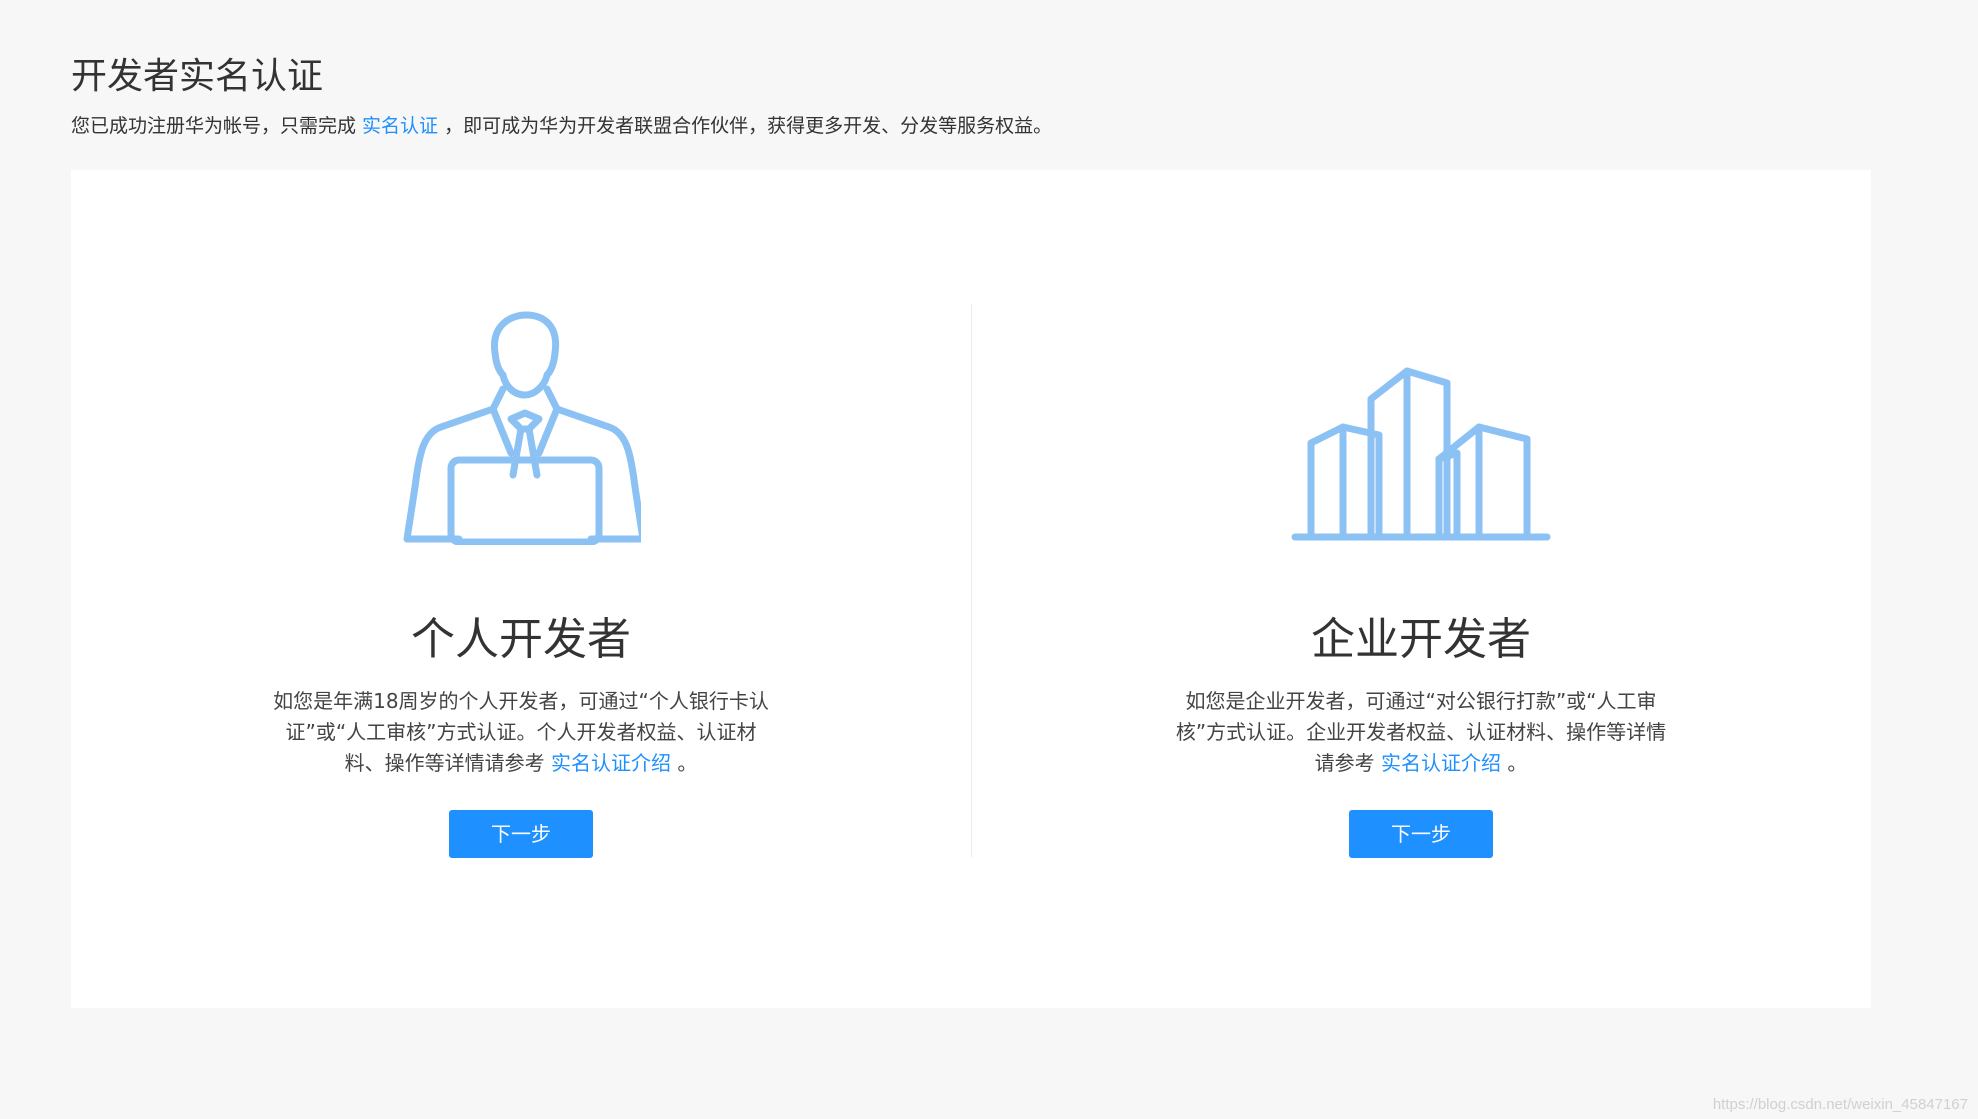  What do you see at coordinates (611, 763) in the screenshot?
I see `individual-auth-intro-link: 实名认证介绍` at bounding box center [611, 763].